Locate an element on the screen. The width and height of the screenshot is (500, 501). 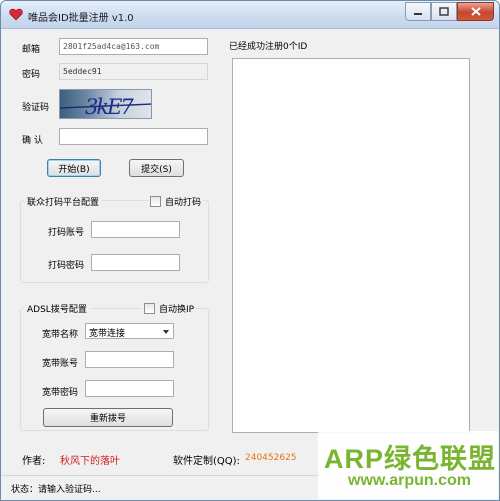
auto-ip-checkbox: 自动换IP is located at coordinates (169, 308).